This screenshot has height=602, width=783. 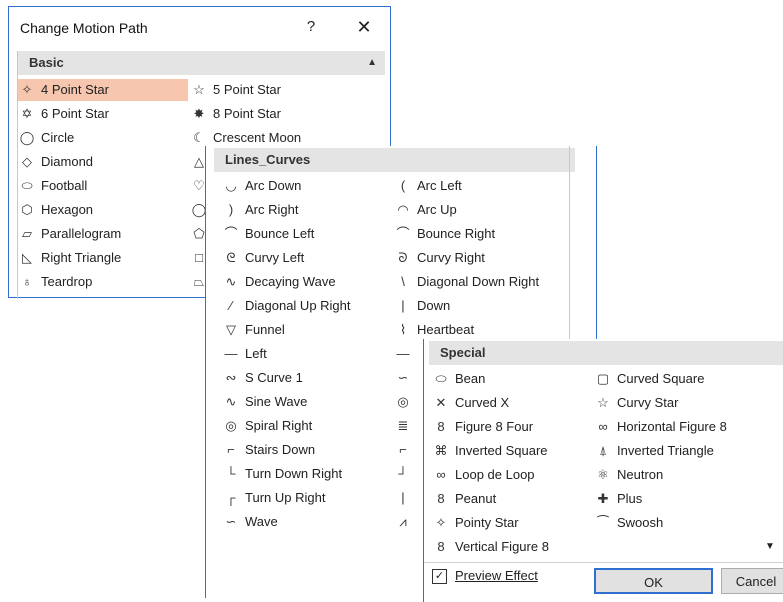 What do you see at coordinates (273, 185) in the screenshot?
I see `list-item-label: Arc Down` at bounding box center [273, 185].